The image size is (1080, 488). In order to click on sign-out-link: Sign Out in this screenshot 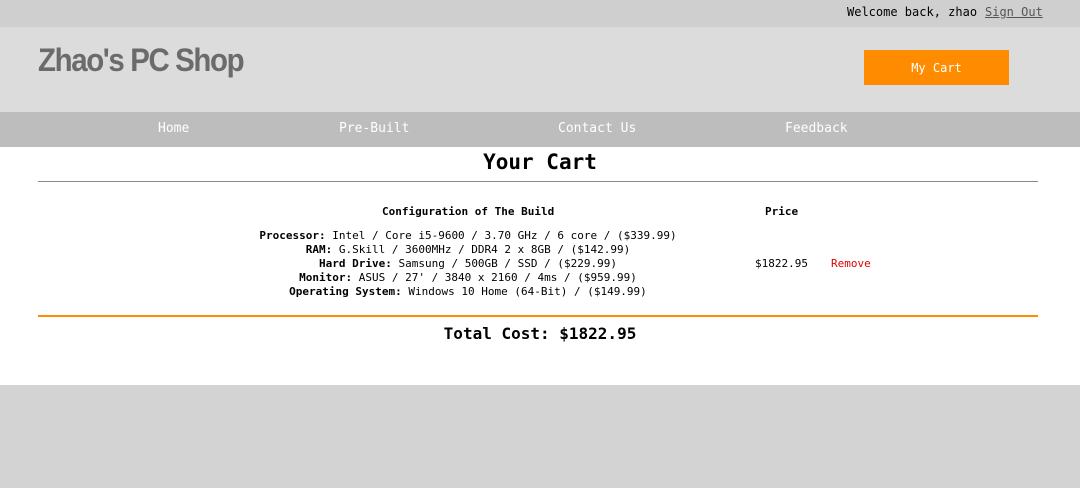, I will do `click(1014, 12)`.